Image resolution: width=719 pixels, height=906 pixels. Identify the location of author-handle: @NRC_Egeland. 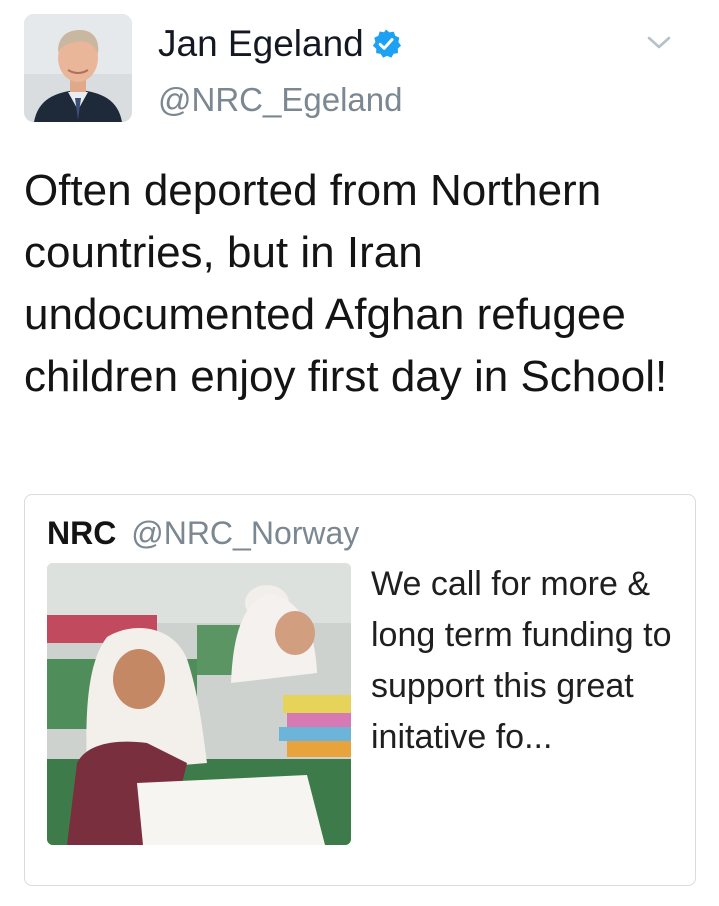
(280, 100).